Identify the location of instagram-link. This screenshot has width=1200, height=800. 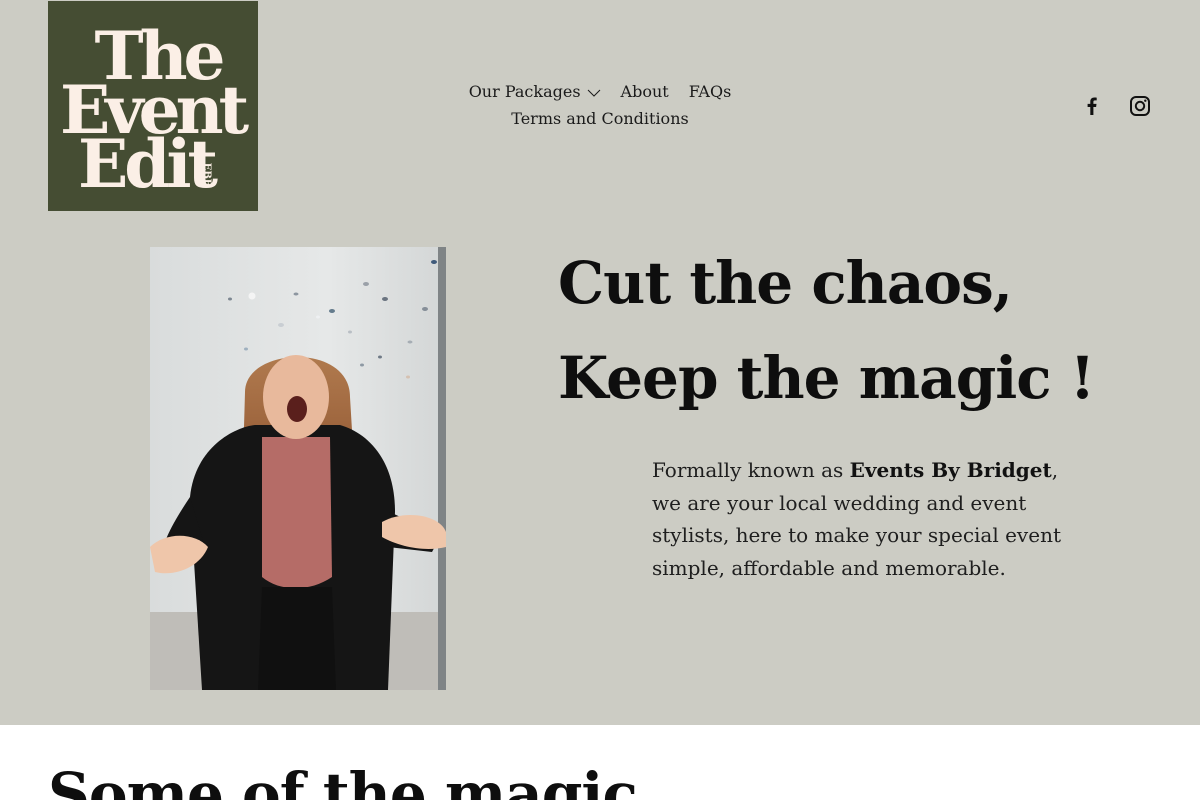
(1140, 106).